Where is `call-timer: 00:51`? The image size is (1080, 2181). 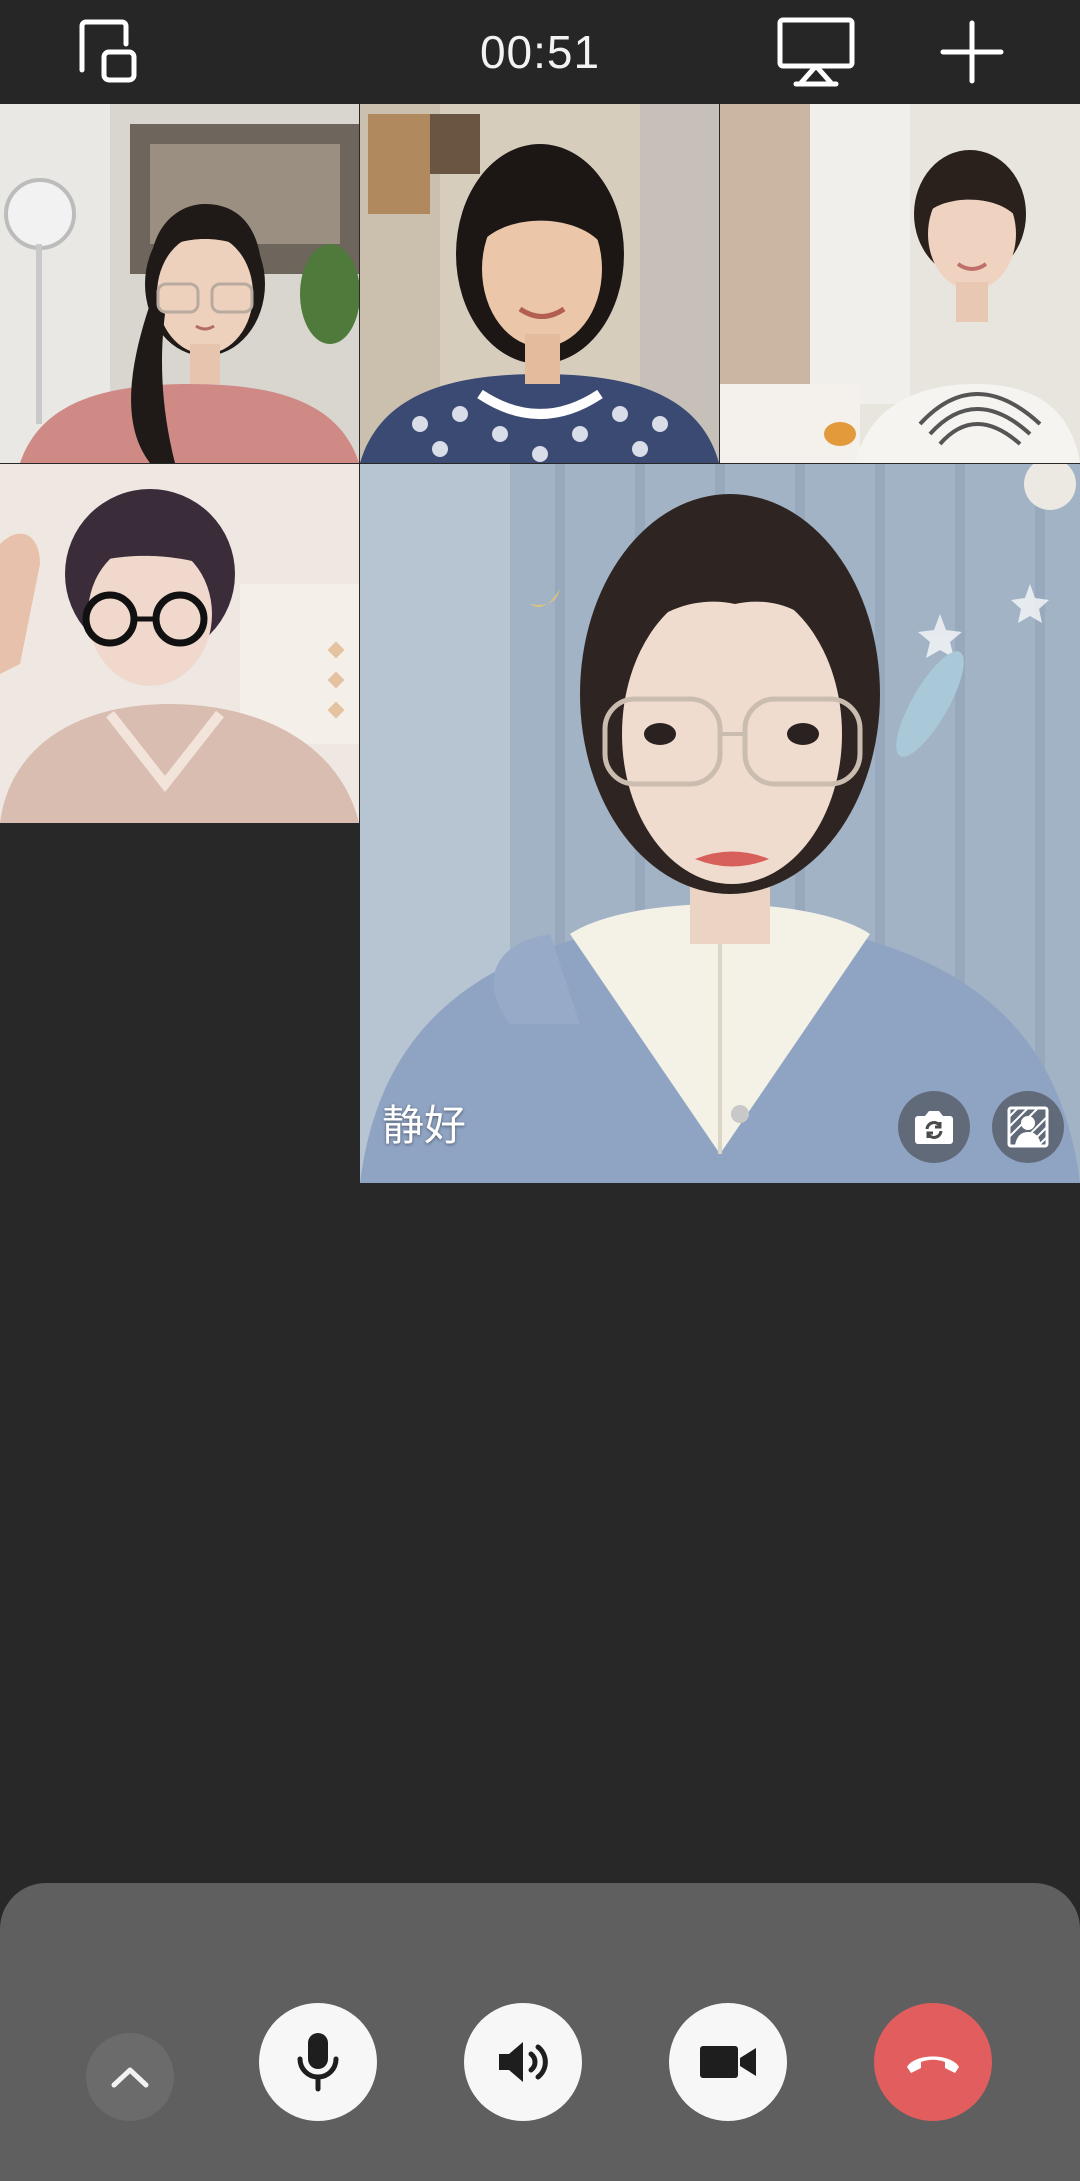
call-timer: 00:51 is located at coordinates (540, 52).